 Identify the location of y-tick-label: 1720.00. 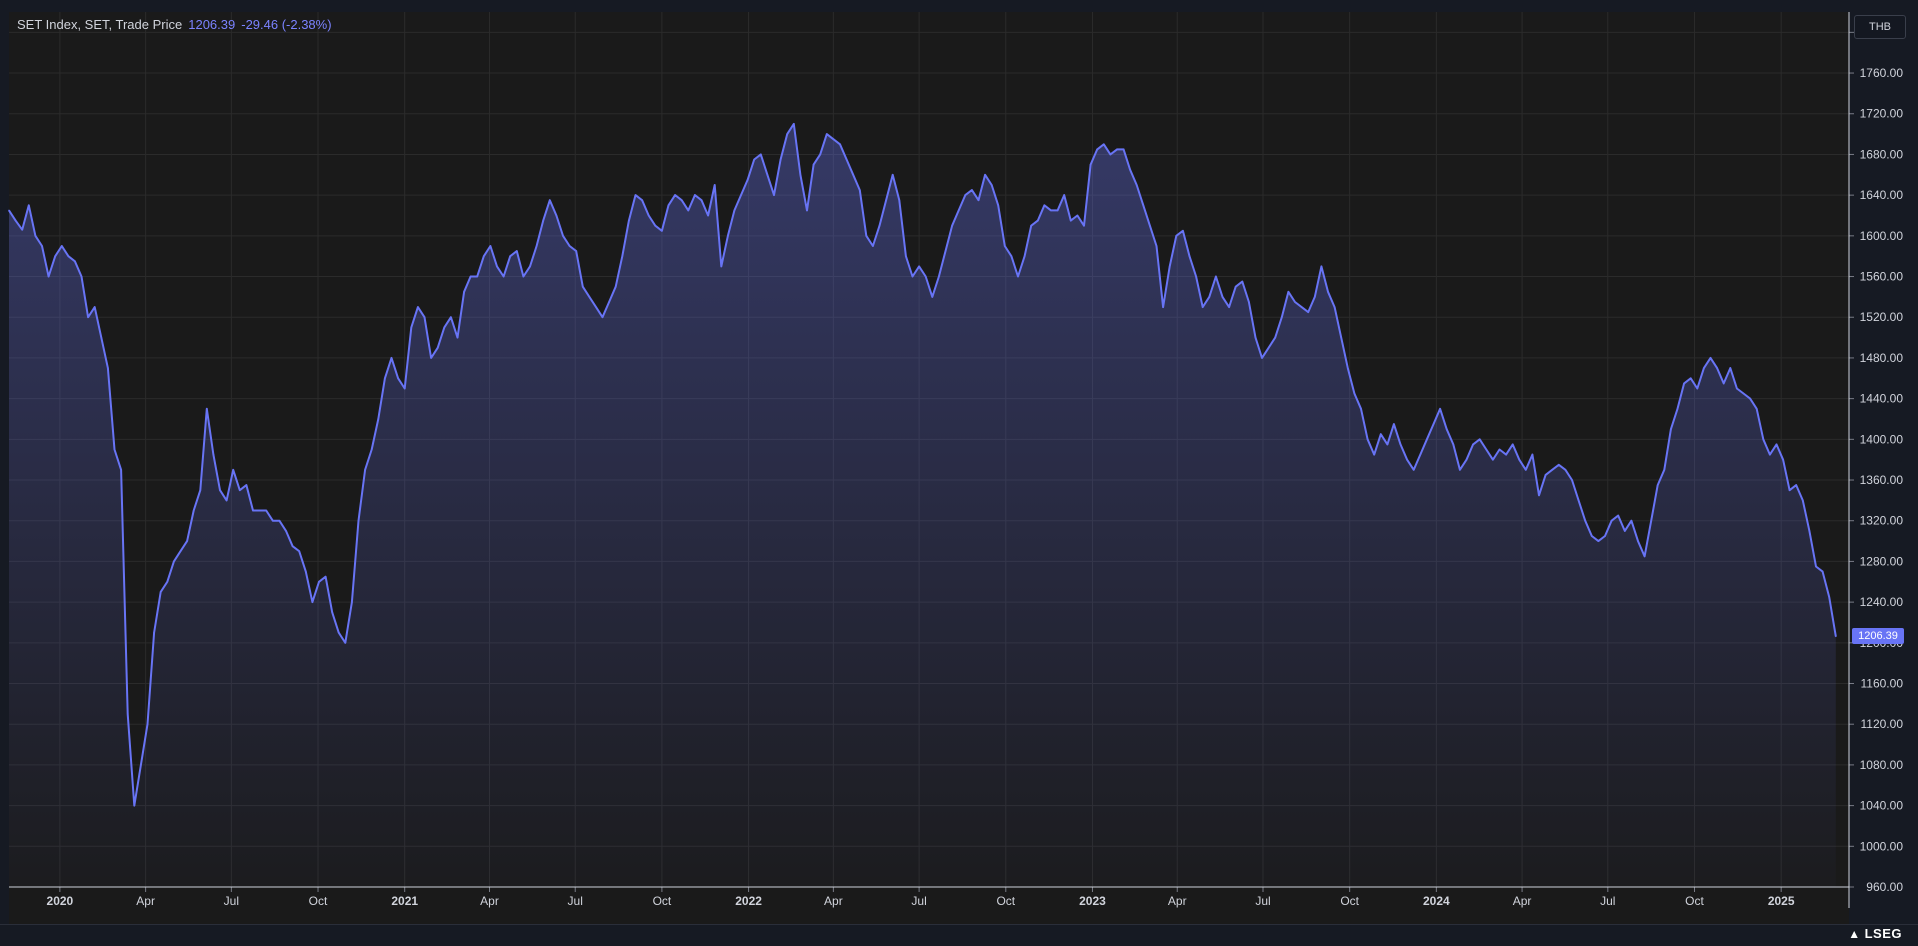
(1882, 114).